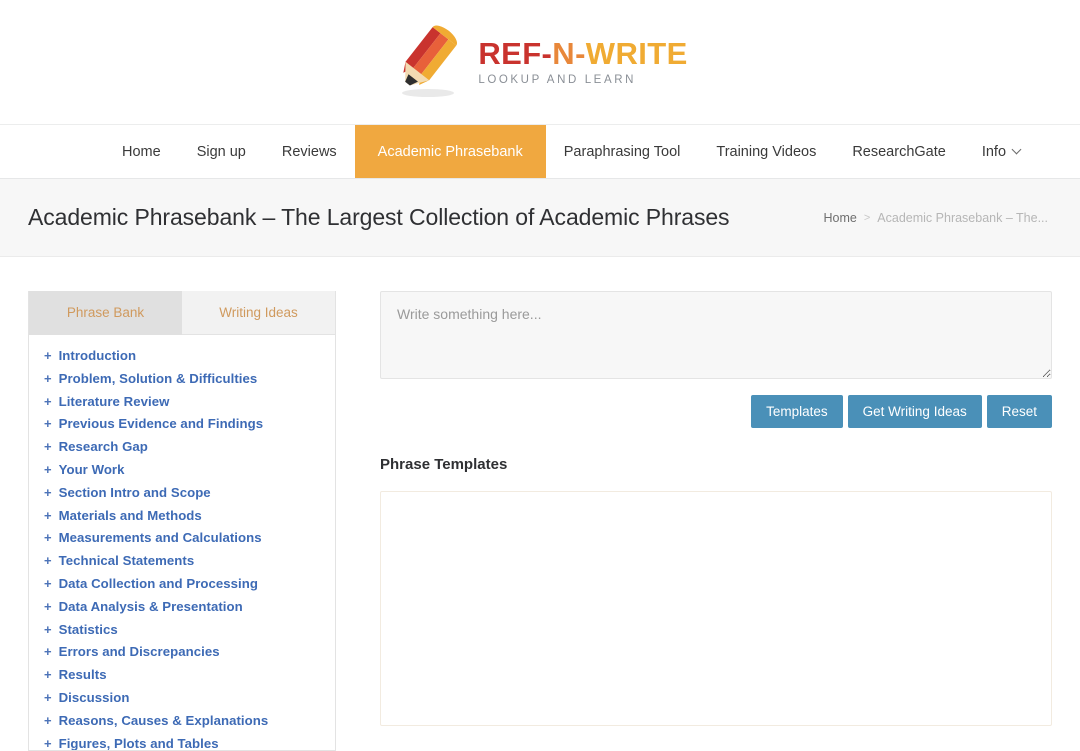  Describe the element at coordinates (515, 53) in the screenshot. I see `logo-title-part-1: REF-` at that location.